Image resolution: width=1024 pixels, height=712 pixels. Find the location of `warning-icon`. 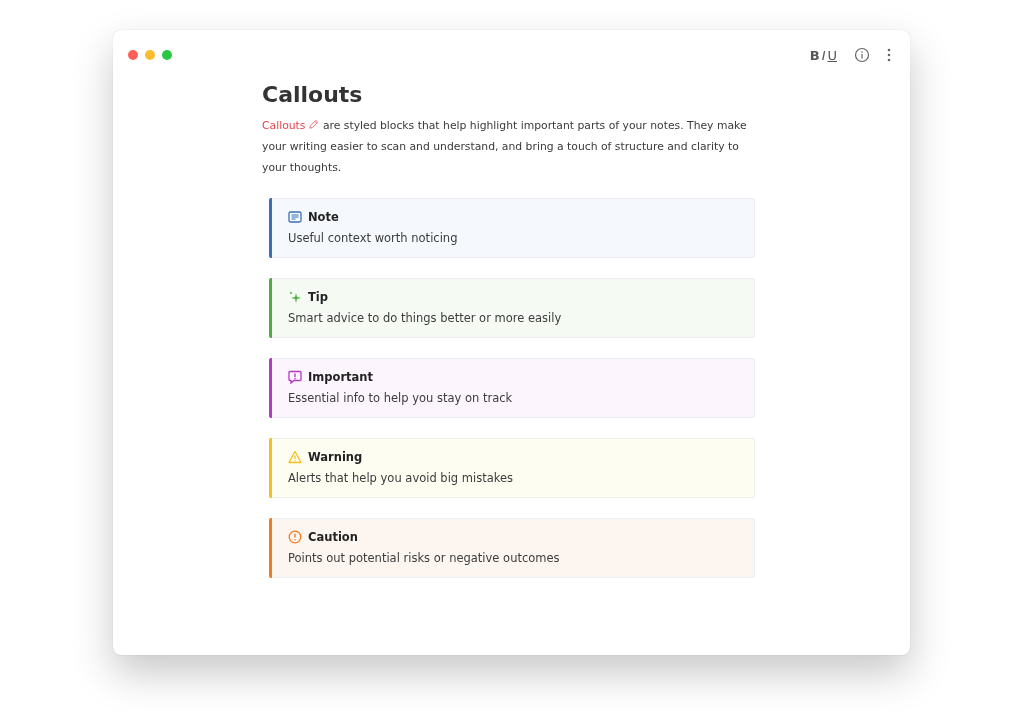

warning-icon is located at coordinates (295, 457).